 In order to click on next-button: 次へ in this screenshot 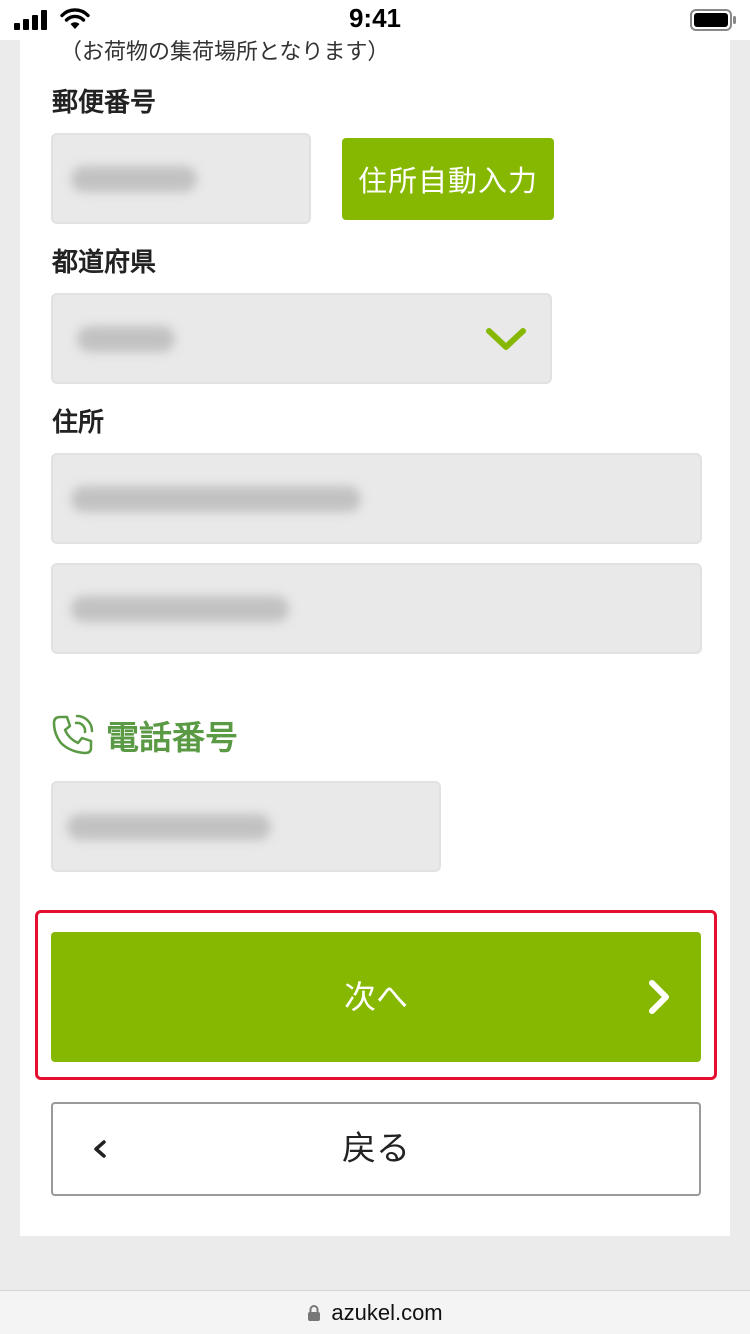, I will do `click(376, 997)`.